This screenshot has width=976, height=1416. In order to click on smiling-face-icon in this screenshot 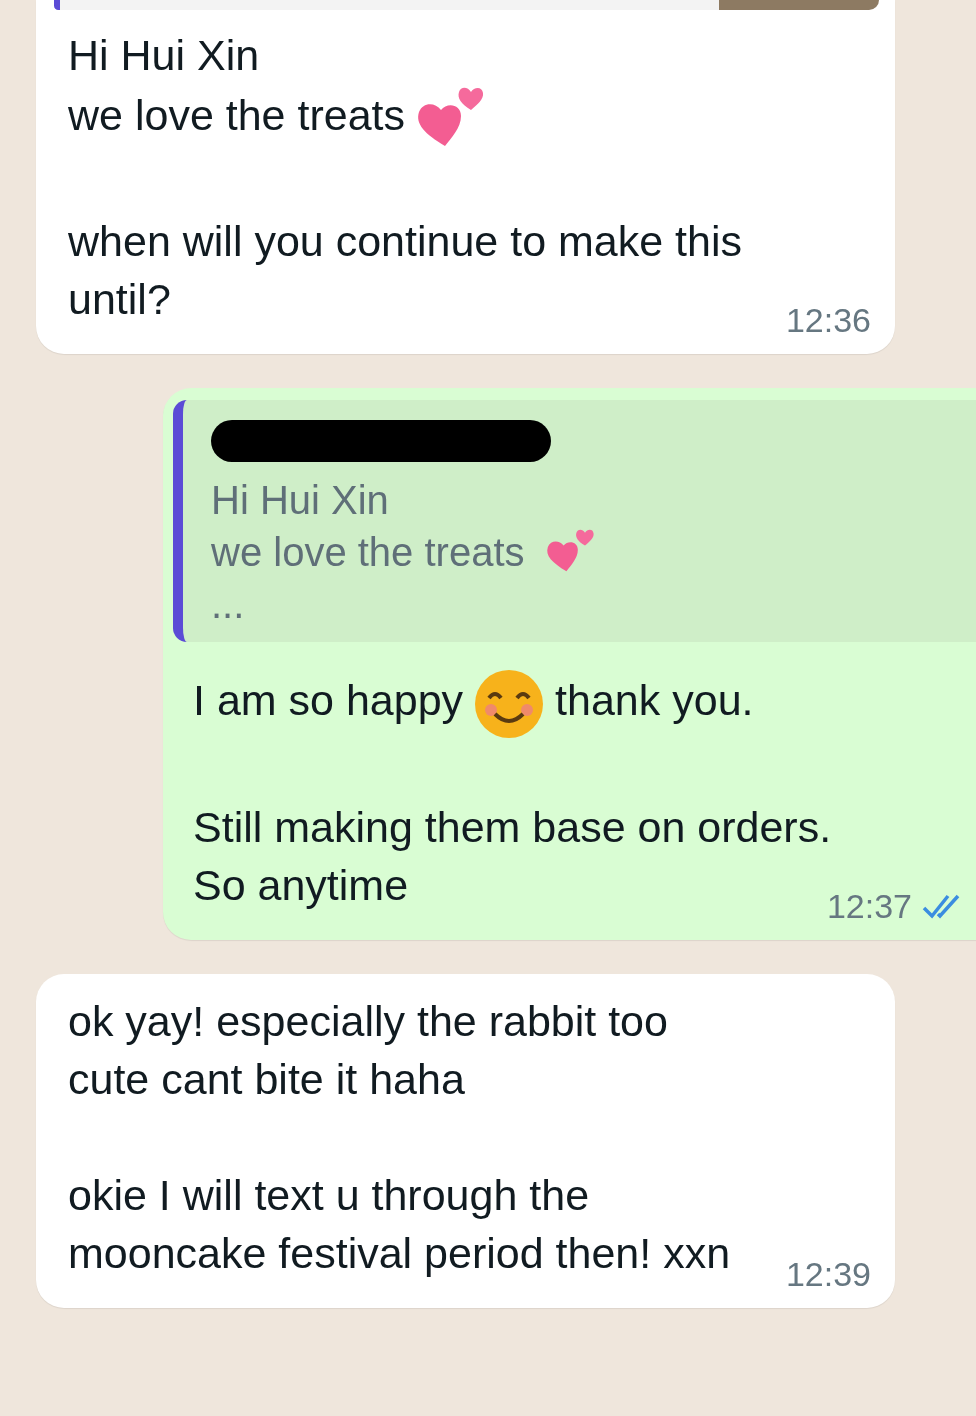, I will do `click(509, 704)`.